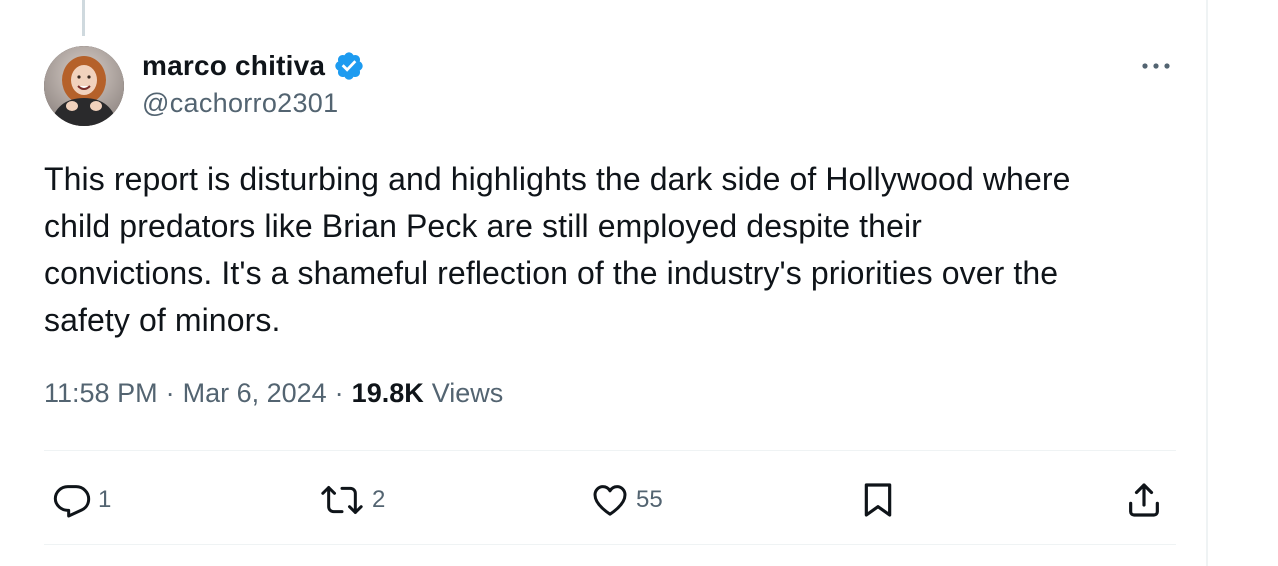  Describe the element at coordinates (379, 499) in the screenshot. I see `retweet-count: 2` at that location.